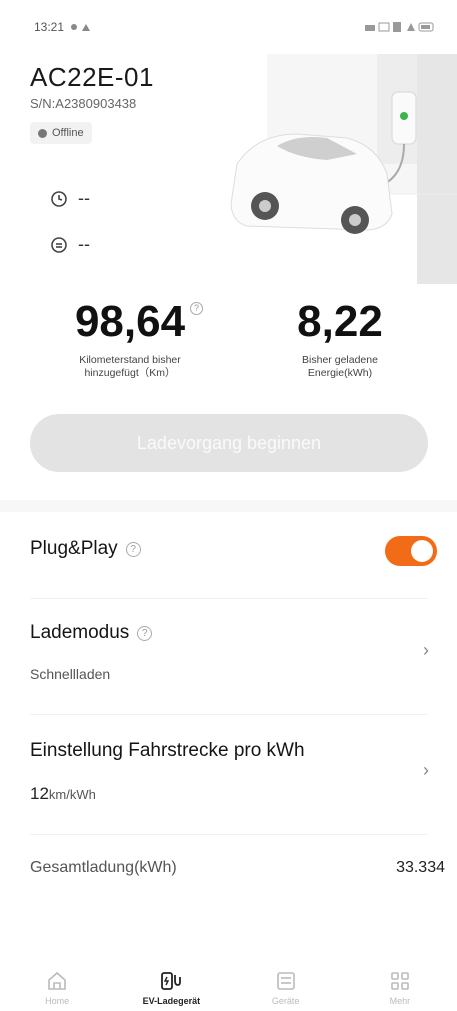  I want to click on home-icon, so click(57, 980).